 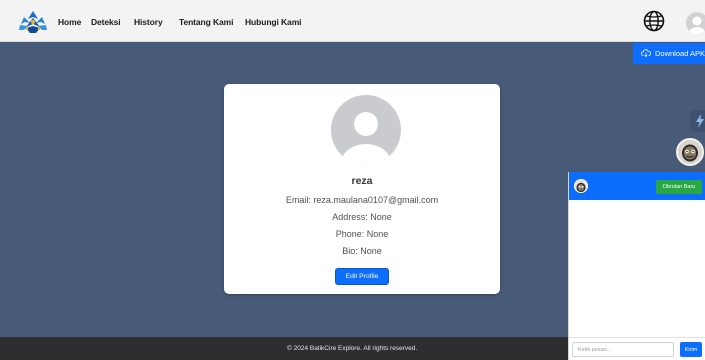 What do you see at coordinates (690, 152) in the screenshot?
I see `mask-bot-icon` at bounding box center [690, 152].